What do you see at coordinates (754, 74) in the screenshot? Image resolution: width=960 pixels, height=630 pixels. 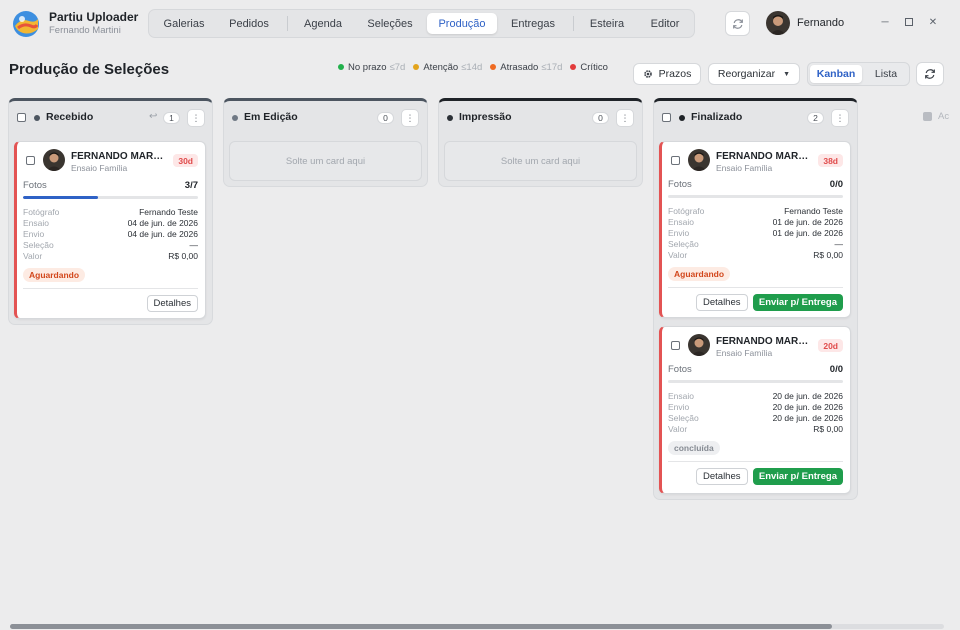 I see `reorganizar-dropdown: Reorganizar ▼` at bounding box center [754, 74].